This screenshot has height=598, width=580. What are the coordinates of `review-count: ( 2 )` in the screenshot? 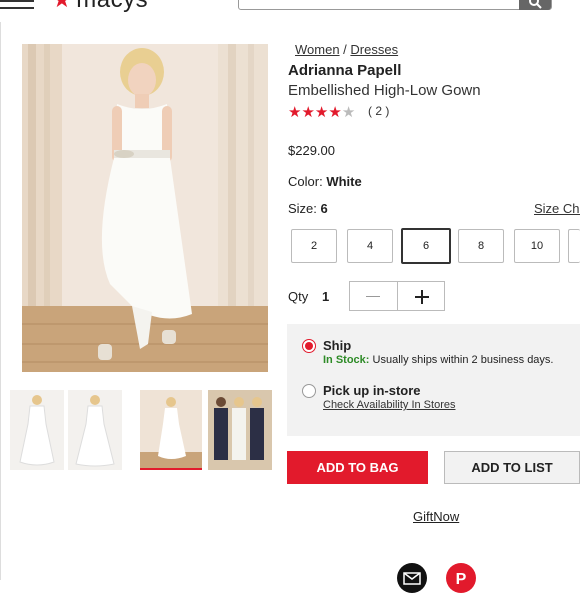 It's located at (378, 111).